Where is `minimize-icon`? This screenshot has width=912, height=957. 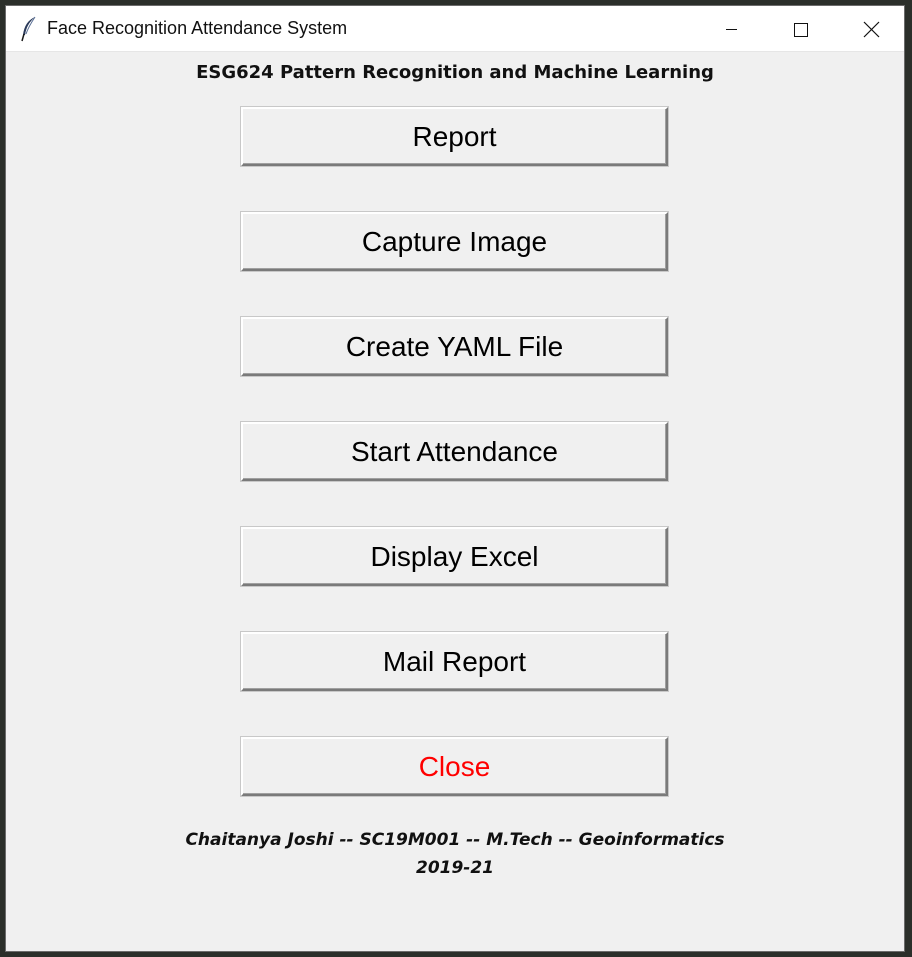 minimize-icon is located at coordinates (731, 29).